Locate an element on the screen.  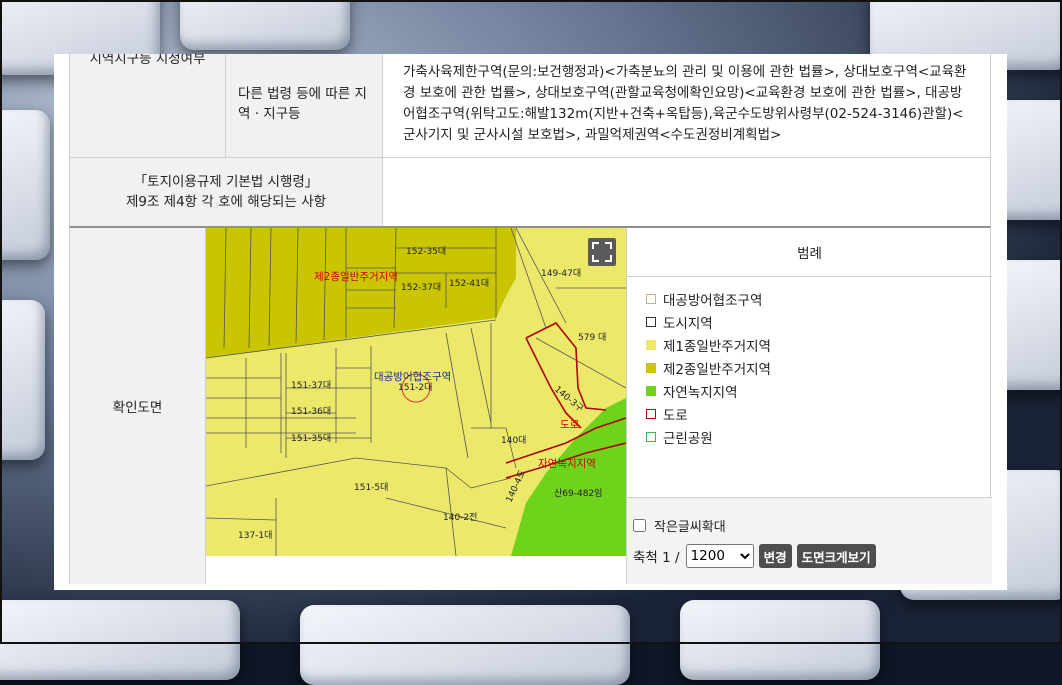
scale-label: 축척 1 / is located at coordinates (656, 558).